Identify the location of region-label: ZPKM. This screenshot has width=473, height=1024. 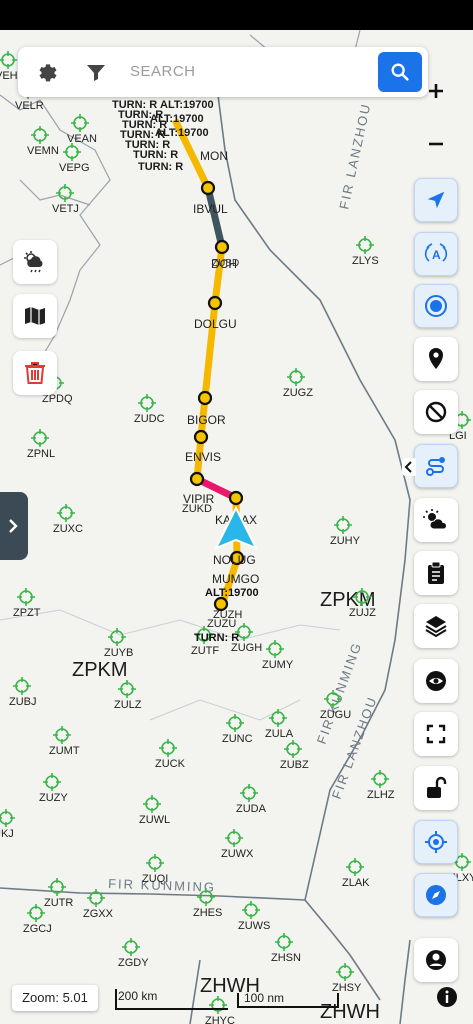
(100, 670).